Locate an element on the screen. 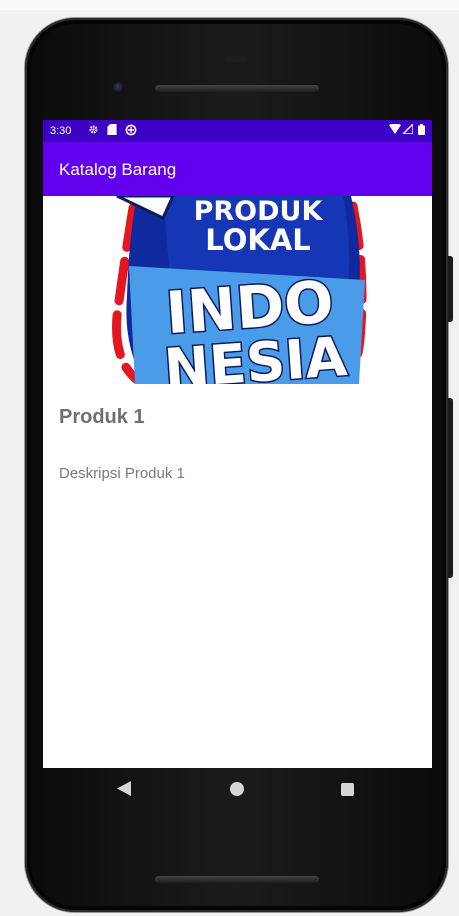 Image resolution: width=459 pixels, height=916 pixels. gear-icon is located at coordinates (93, 131).